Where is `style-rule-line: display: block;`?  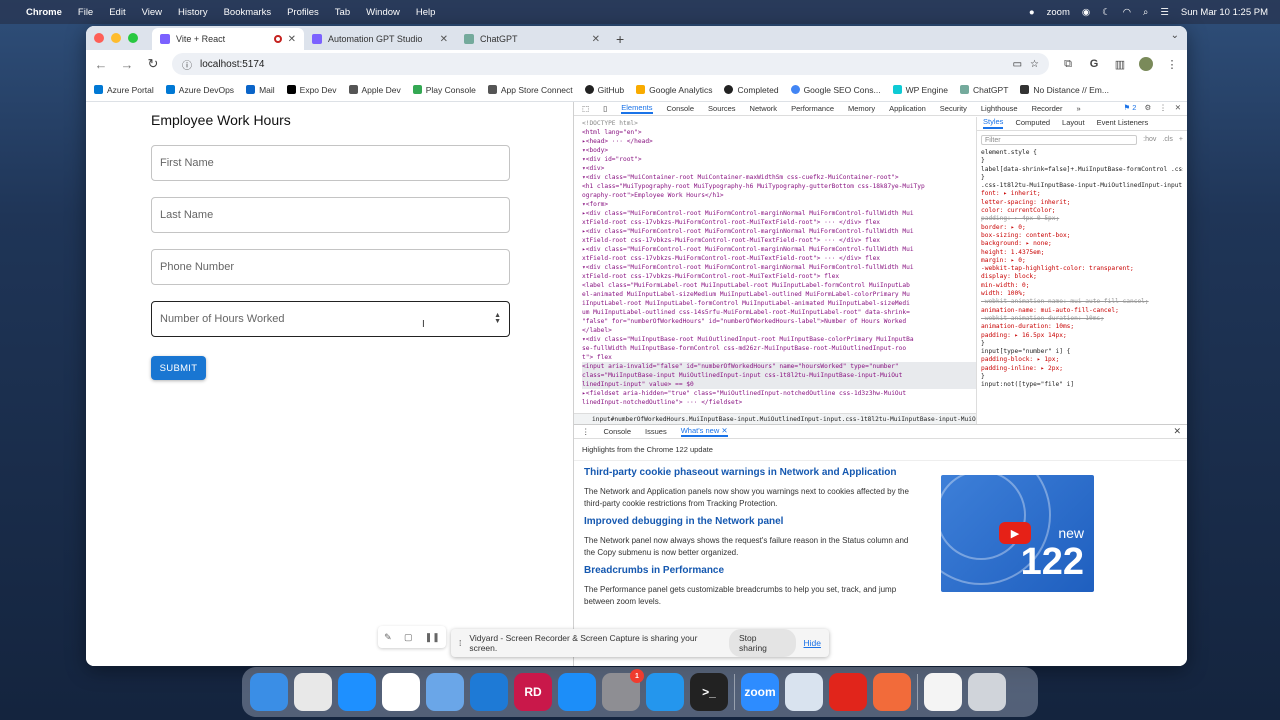
style-rule-line: display: block; is located at coordinates (1082, 277).